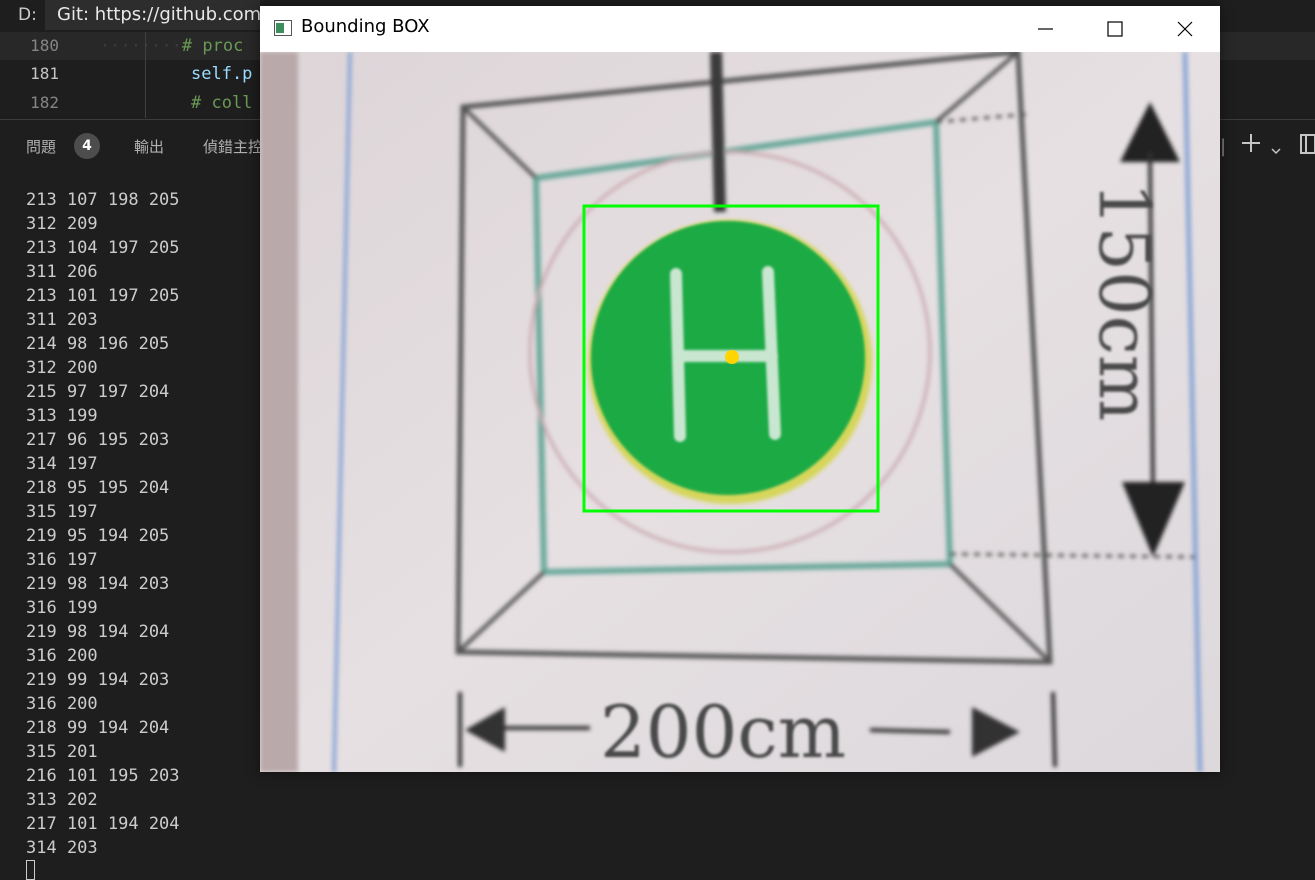 This screenshot has width=1315, height=880. I want to click on terminal-line: 216 101 195 203, so click(103, 776).